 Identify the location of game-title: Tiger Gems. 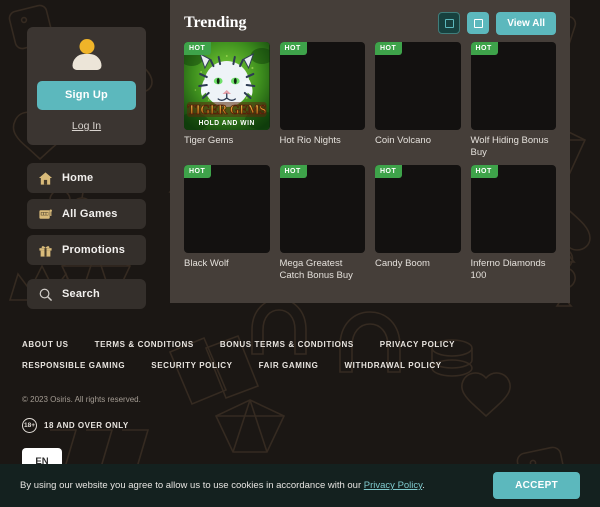
(209, 140).